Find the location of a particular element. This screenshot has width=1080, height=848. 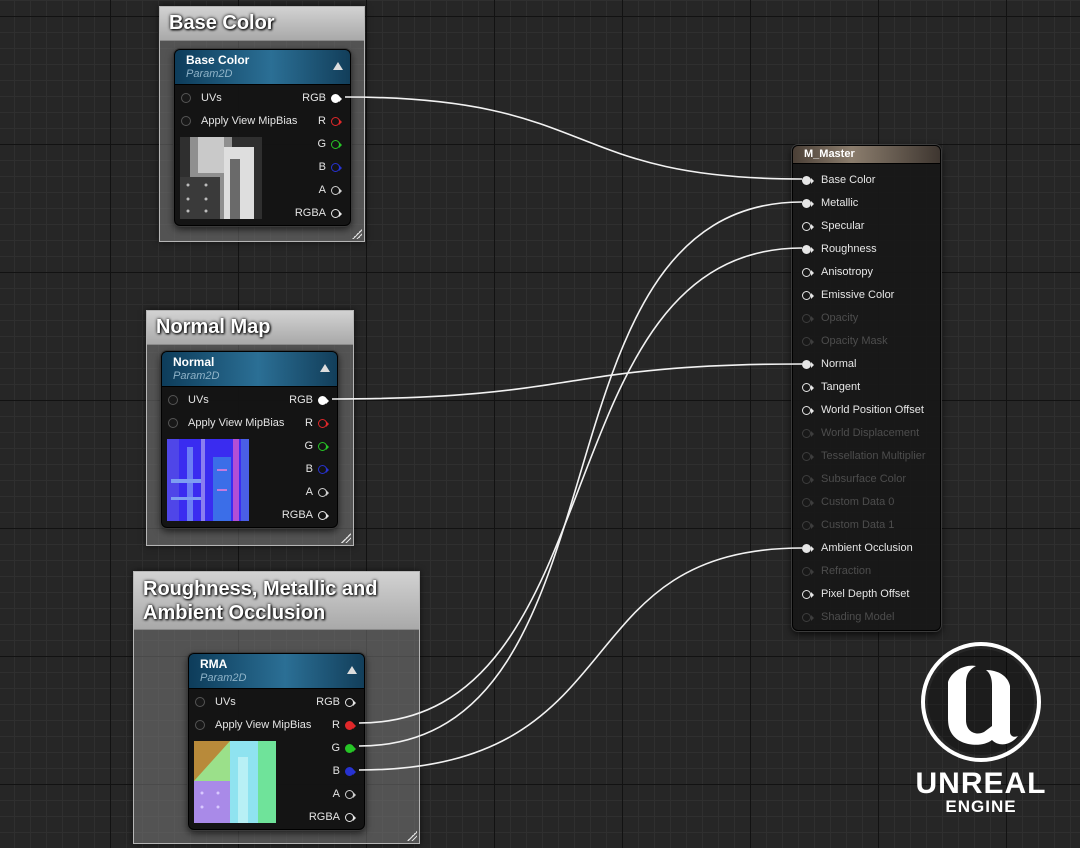

unreal-engine-logo: UNREAL ENGINE is located at coordinates (981, 730).